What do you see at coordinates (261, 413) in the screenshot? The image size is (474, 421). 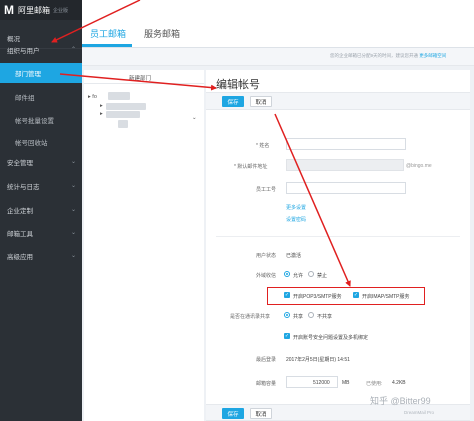 I see `cancel-button-bottom: 取消` at bounding box center [261, 413].